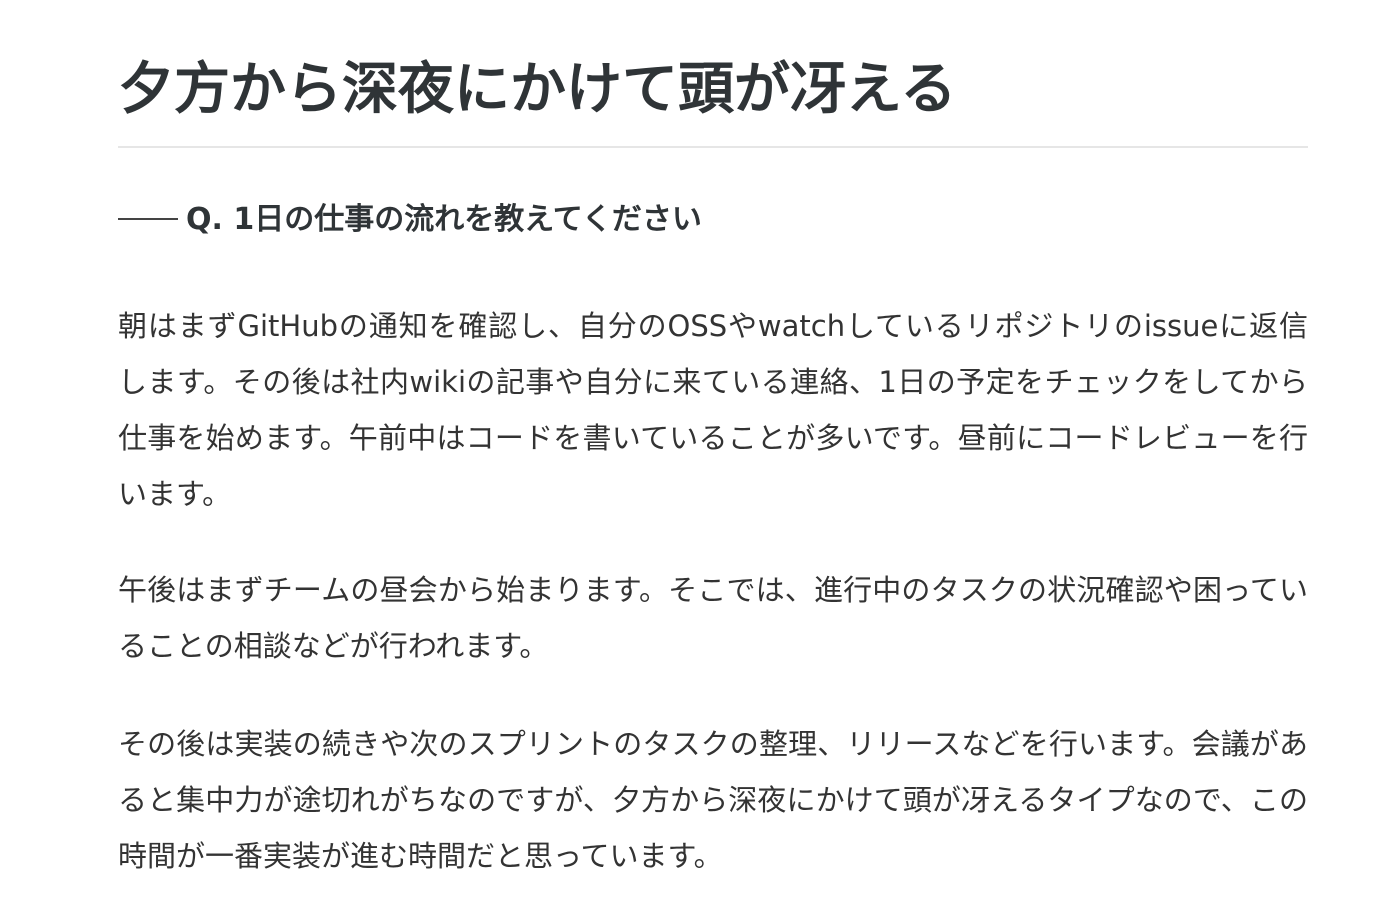  Describe the element at coordinates (713, 220) in the screenshot. I see `interview-question: Q. 1日の仕事の流れを教えてください` at that location.